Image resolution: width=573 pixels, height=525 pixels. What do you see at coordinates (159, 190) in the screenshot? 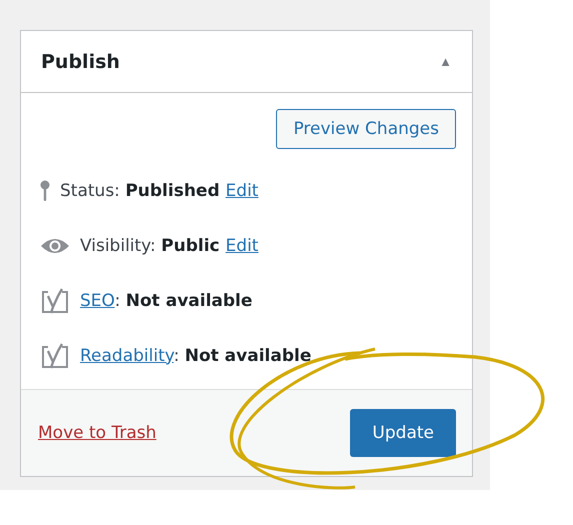
I see `status-text: Status: Published Edit` at bounding box center [159, 190].